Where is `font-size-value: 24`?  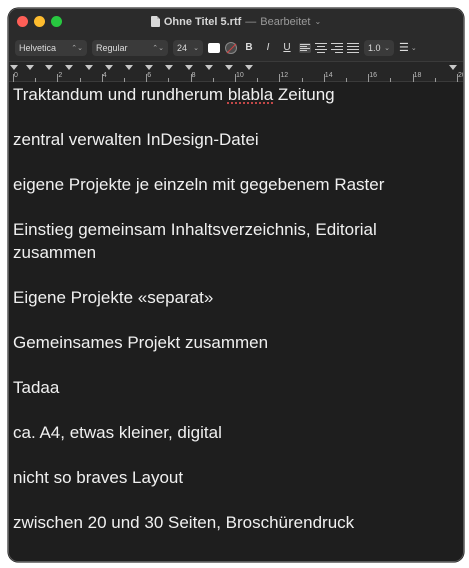
font-size-value: 24 is located at coordinates (182, 47).